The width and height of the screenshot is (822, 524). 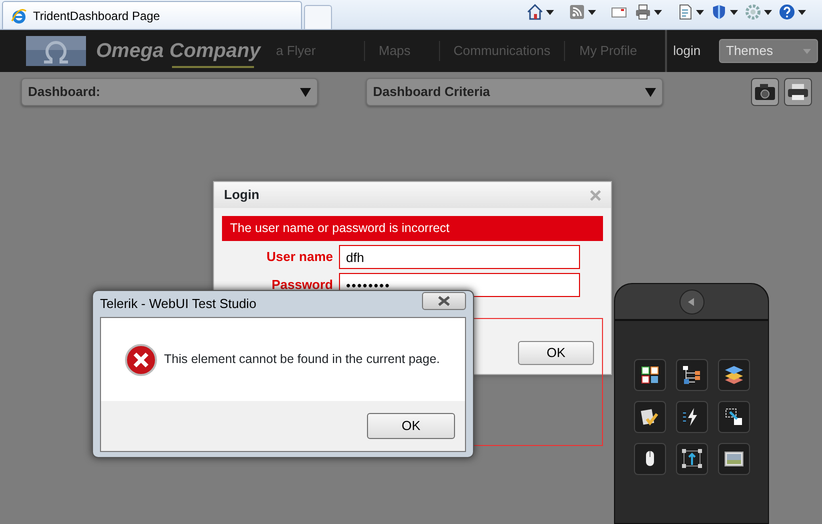 I want to click on field-label: Password, so click(x=302, y=285).